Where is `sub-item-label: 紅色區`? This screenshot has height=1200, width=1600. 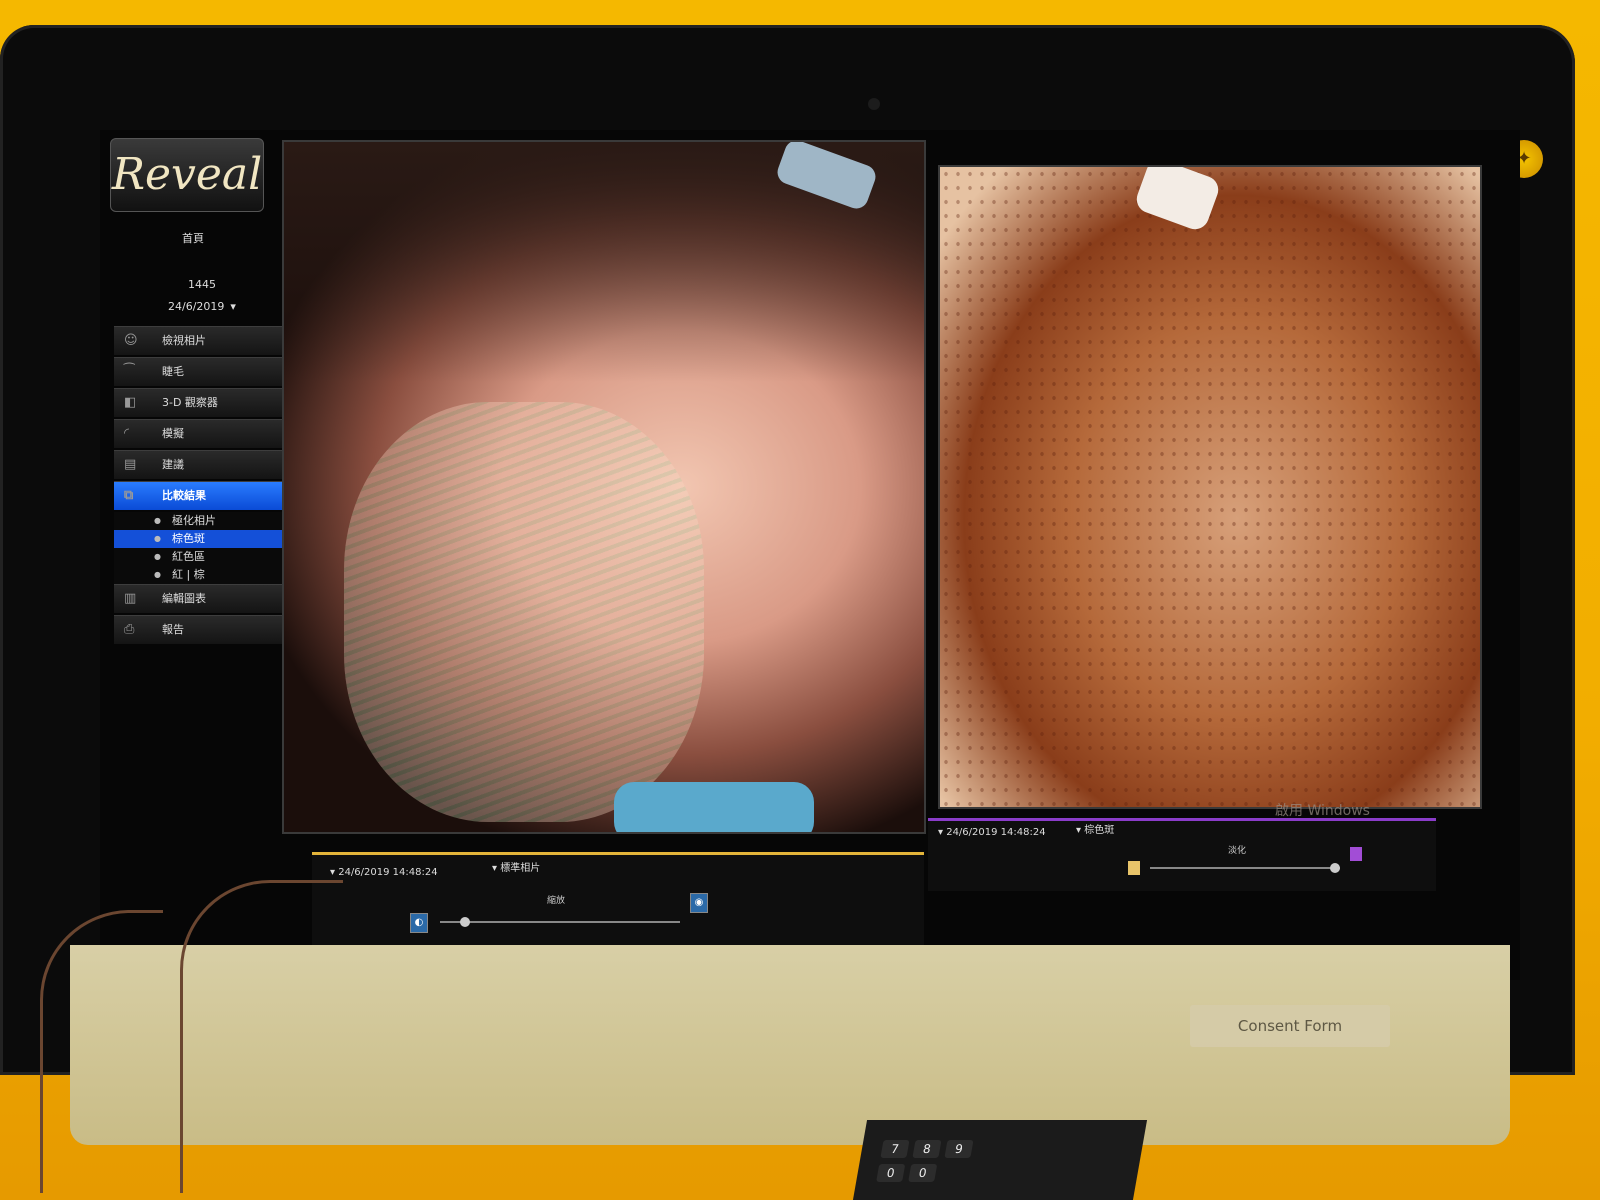 sub-item-label: 紅色區 is located at coordinates (188, 556).